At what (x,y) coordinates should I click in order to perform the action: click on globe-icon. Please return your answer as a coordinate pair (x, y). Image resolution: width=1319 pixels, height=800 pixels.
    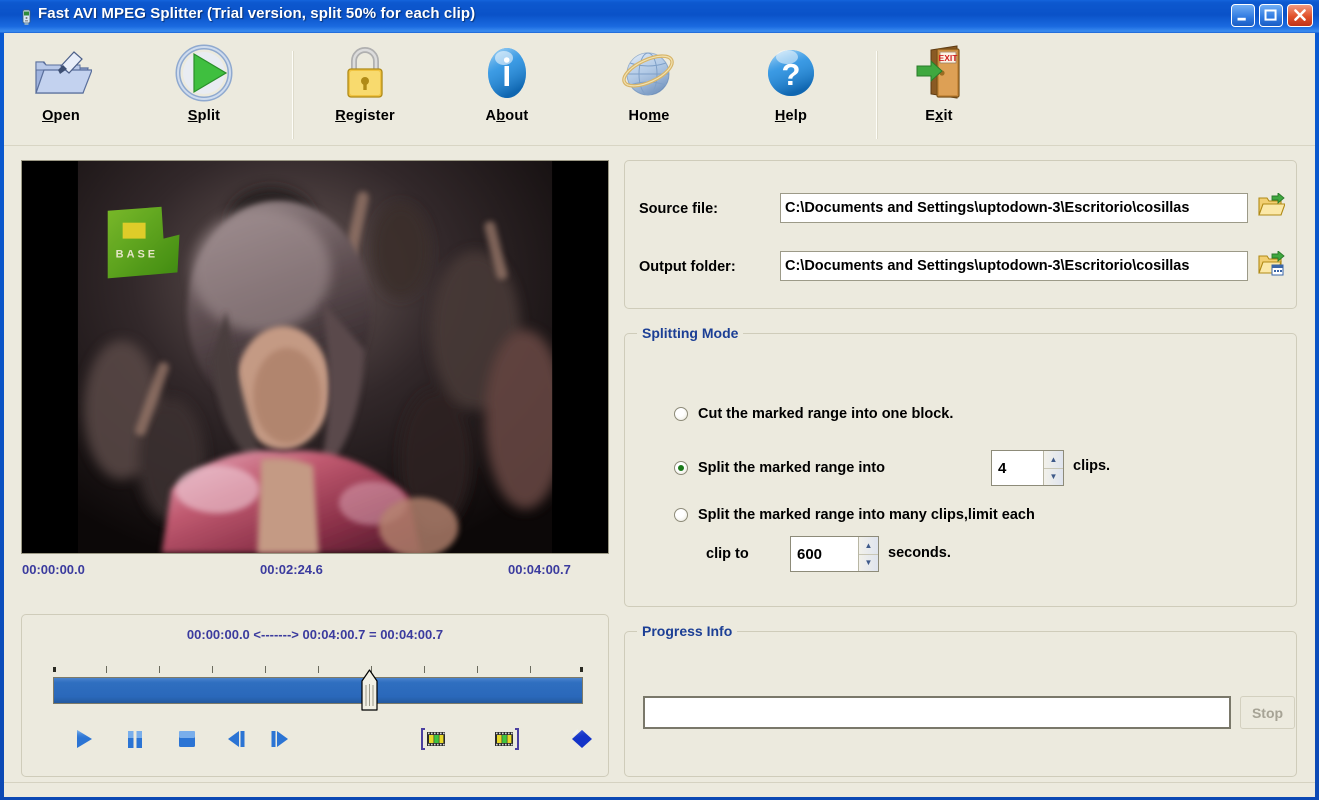
    Looking at the image, I should click on (649, 73).